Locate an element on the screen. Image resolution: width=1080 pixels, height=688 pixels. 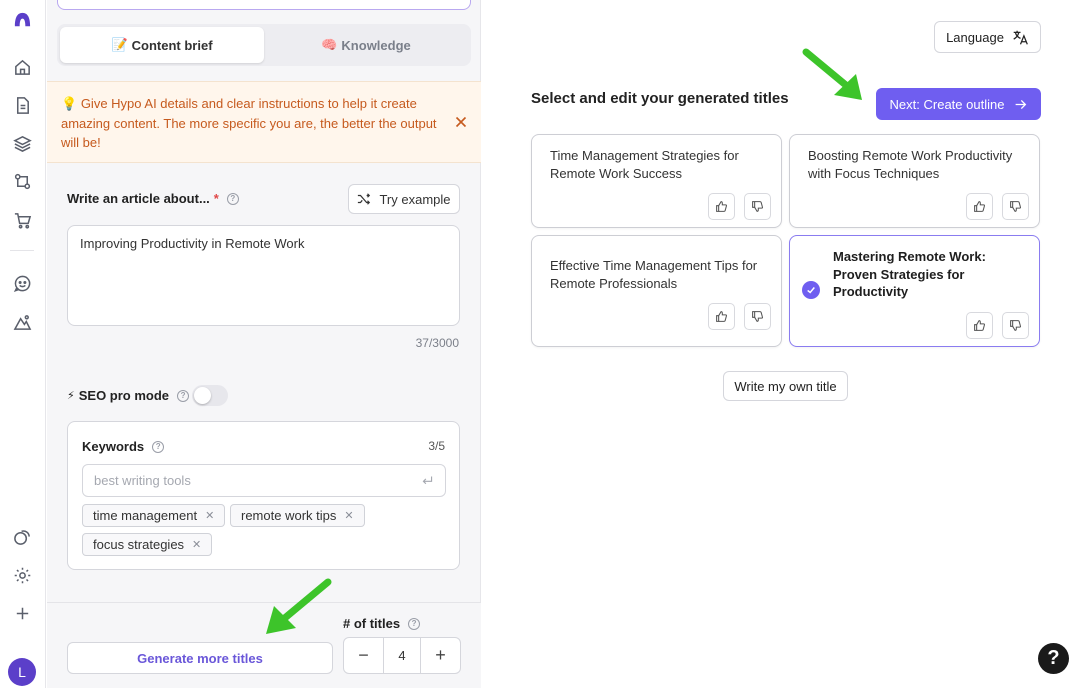
keyword-chip: time management ✕ is located at coordinates (154, 515).